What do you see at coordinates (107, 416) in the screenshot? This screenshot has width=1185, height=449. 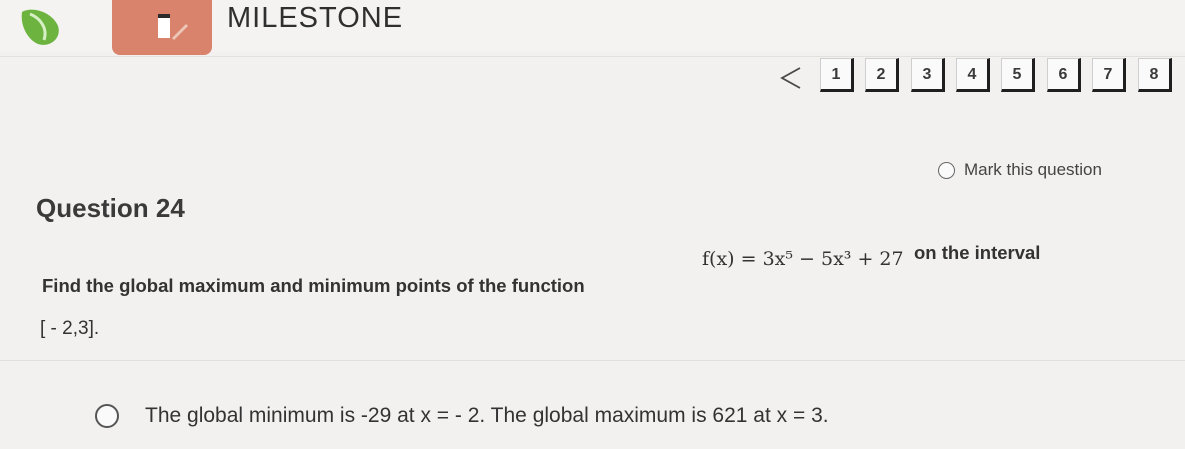 I see `answer-radio` at bounding box center [107, 416].